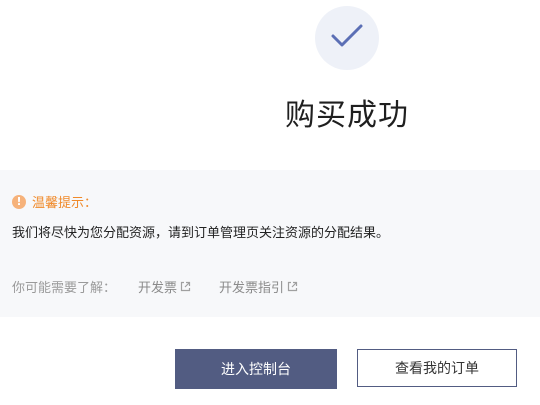 The height and width of the screenshot is (405, 540). I want to click on related-links-label: 你可能需要了解：, so click(64, 288).